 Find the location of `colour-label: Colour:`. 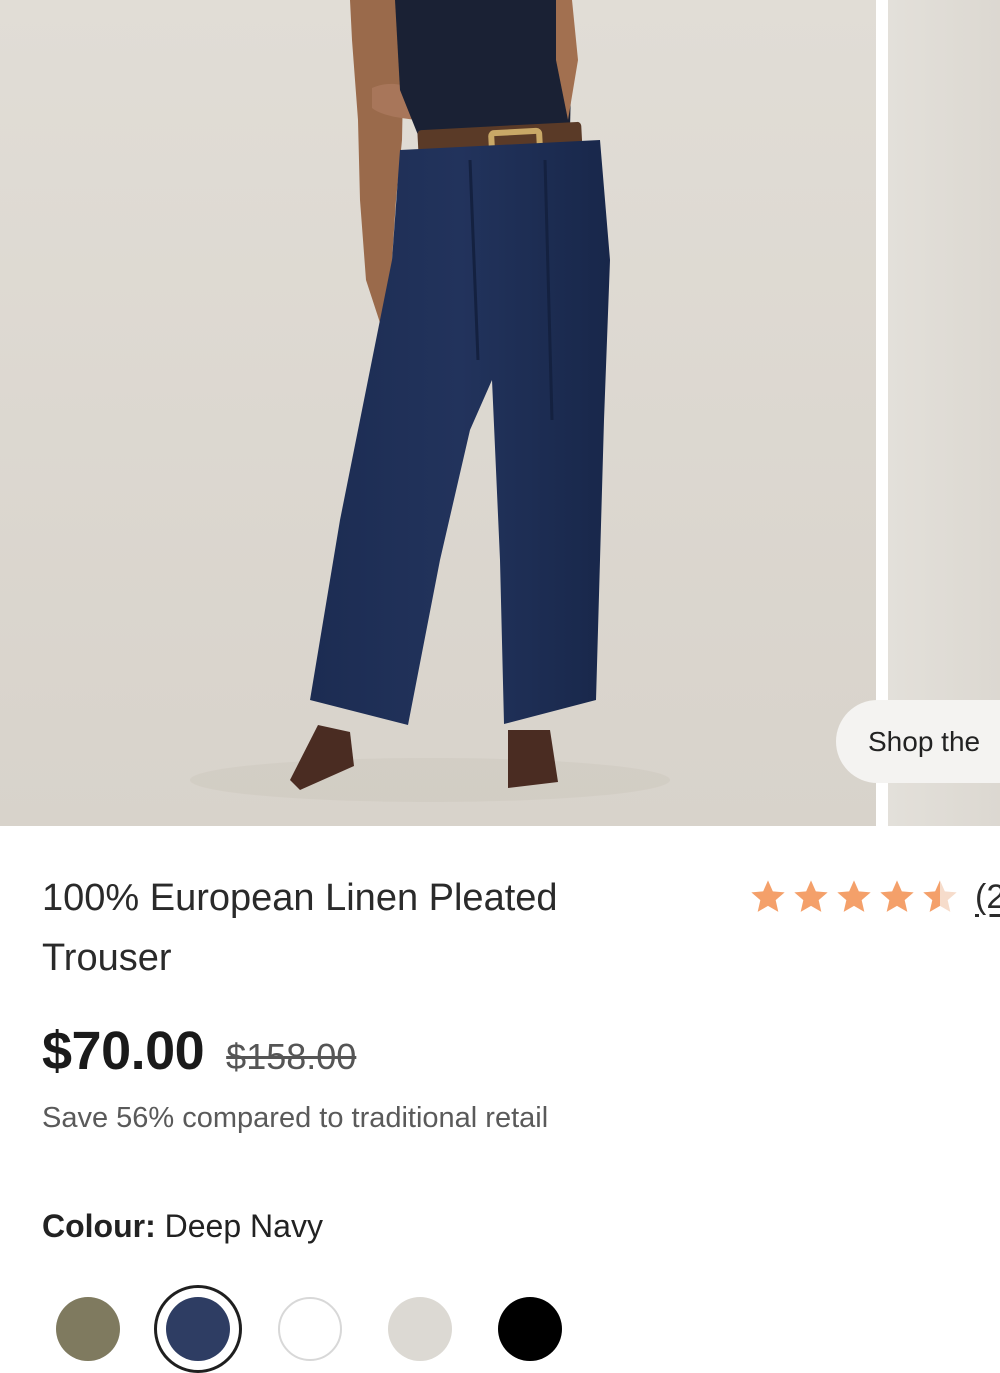

colour-label: Colour: is located at coordinates (99, 1226).